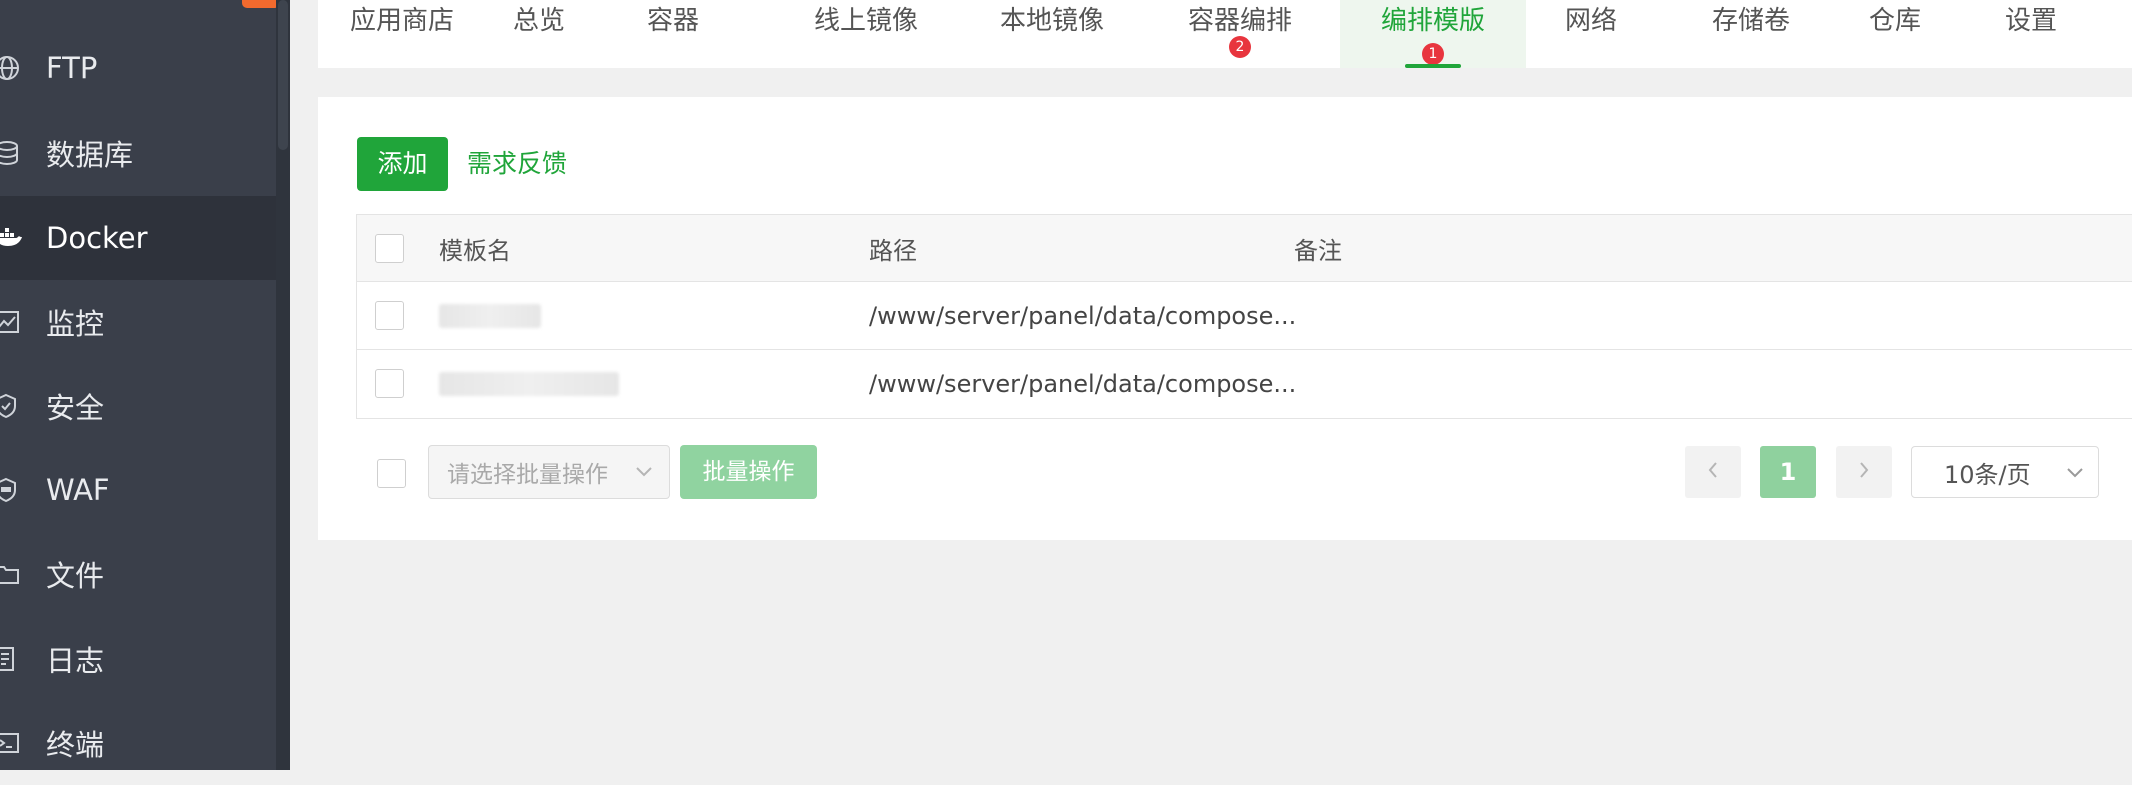 The image size is (2132, 785). What do you see at coordinates (90, 155) in the screenshot?
I see `sidebar-item-label: 数据库` at bounding box center [90, 155].